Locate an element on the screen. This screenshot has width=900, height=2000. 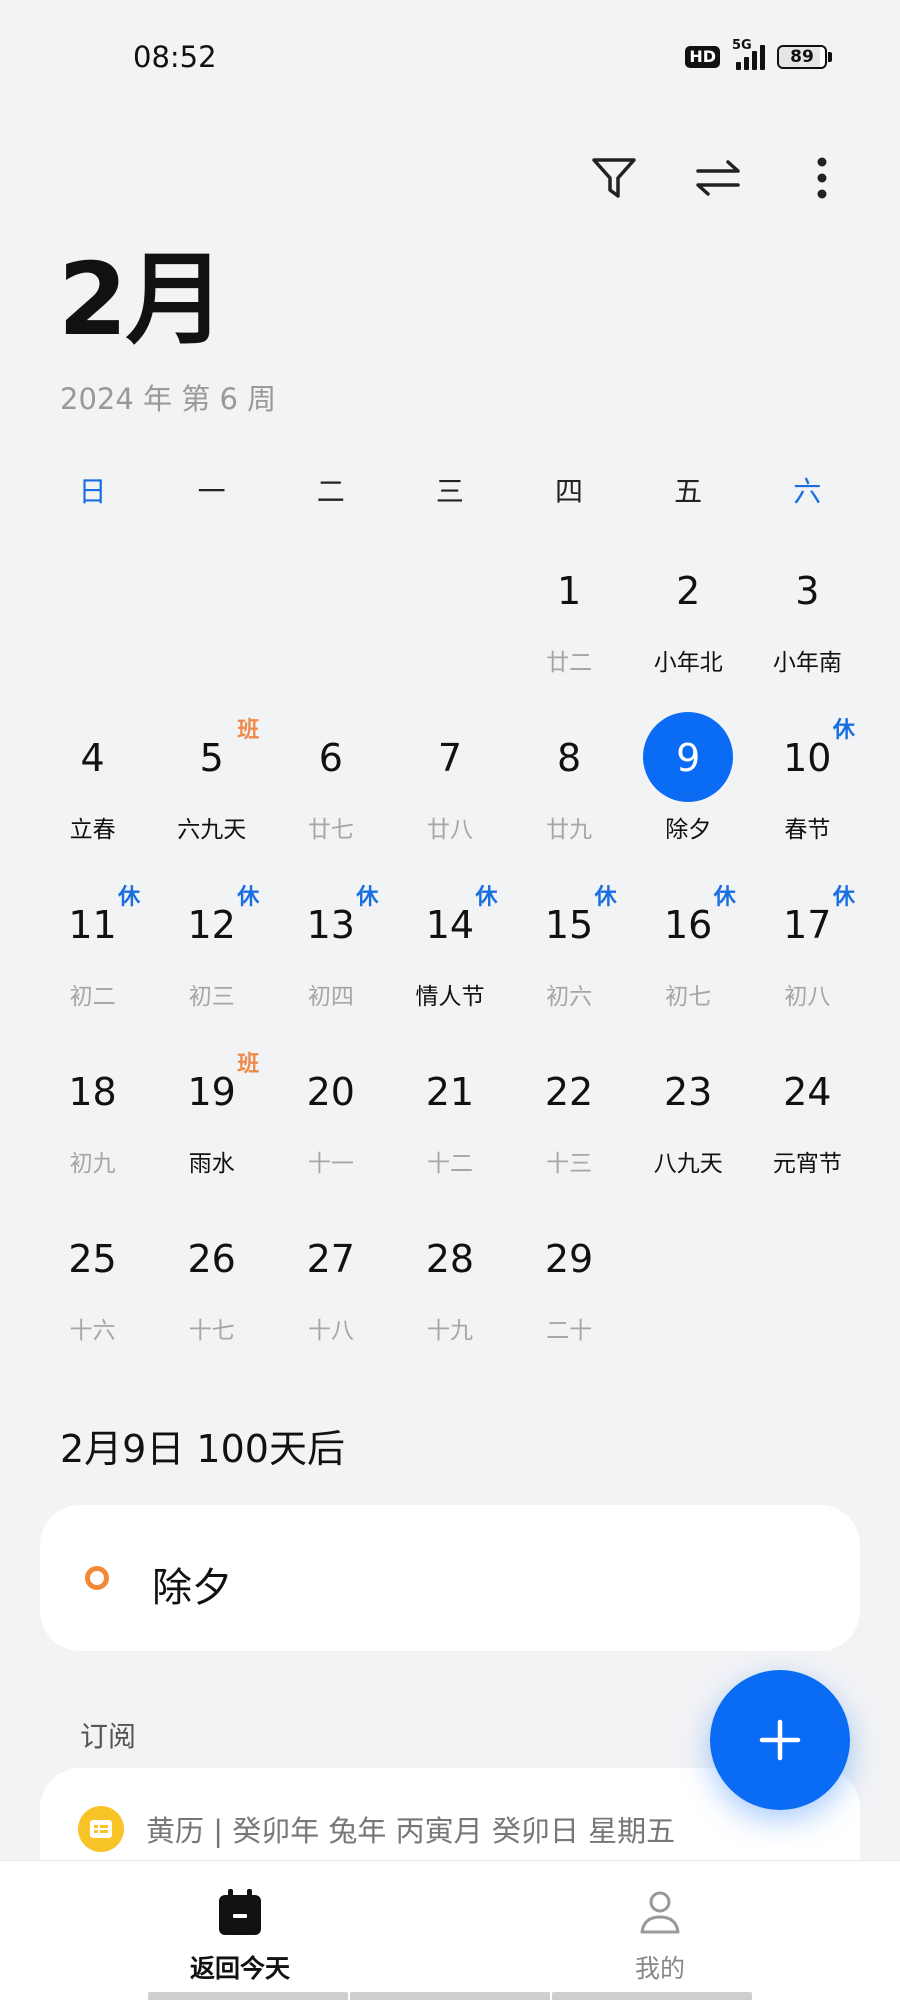
day-number: 14 is located at coordinates (450, 925).